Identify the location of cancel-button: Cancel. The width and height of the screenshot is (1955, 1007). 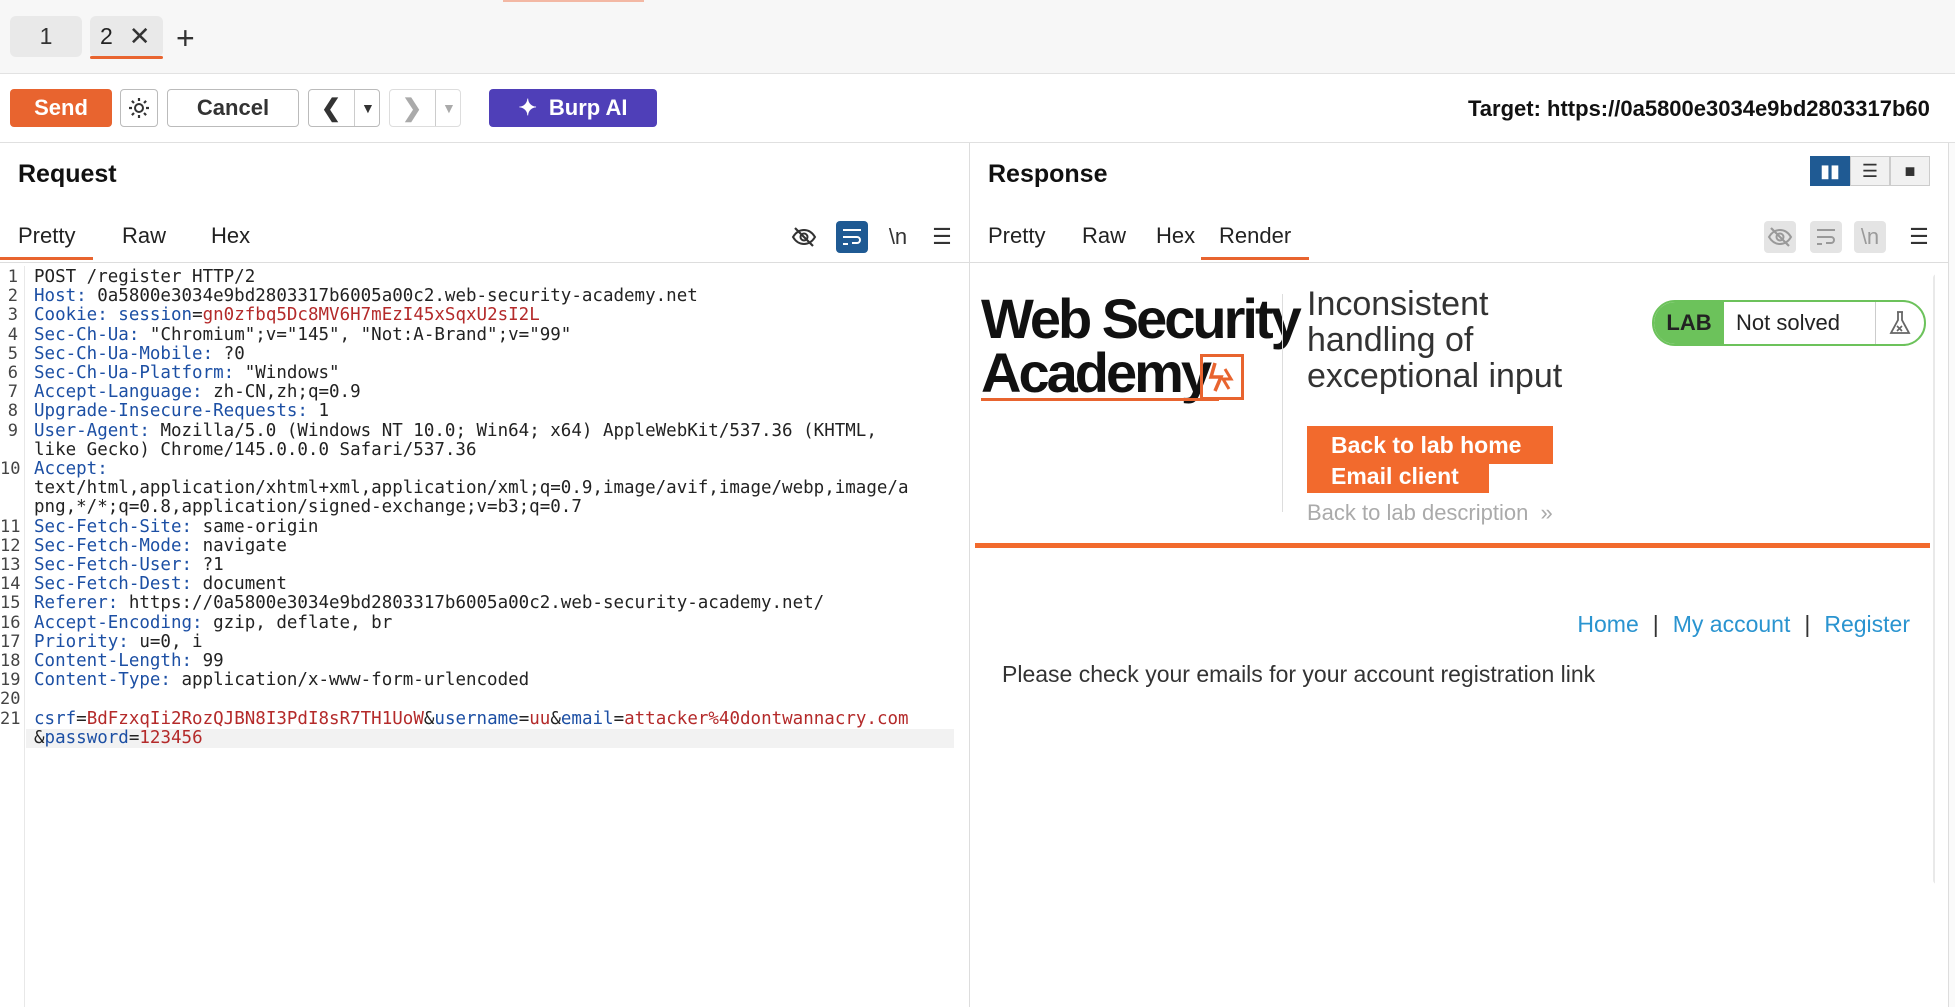
(233, 108).